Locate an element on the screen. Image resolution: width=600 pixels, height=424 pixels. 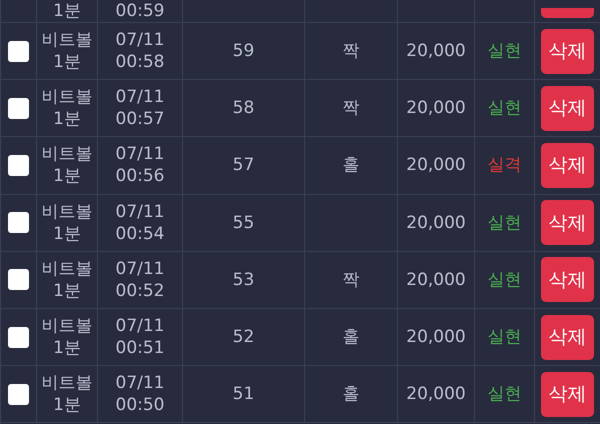
bet-time: 00:54 is located at coordinates (140, 233).